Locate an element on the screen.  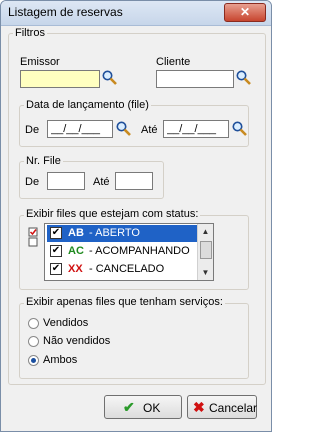
nr-file-label: Nr. File is located at coordinates (43, 161).